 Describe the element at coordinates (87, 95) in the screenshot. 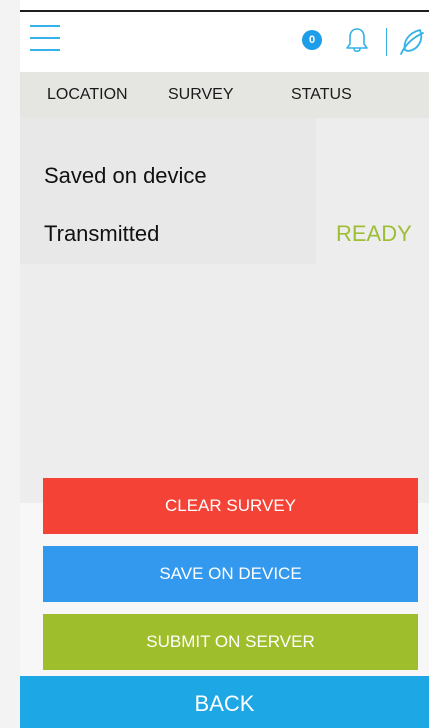

I see `tab-location: LOCATION` at that location.